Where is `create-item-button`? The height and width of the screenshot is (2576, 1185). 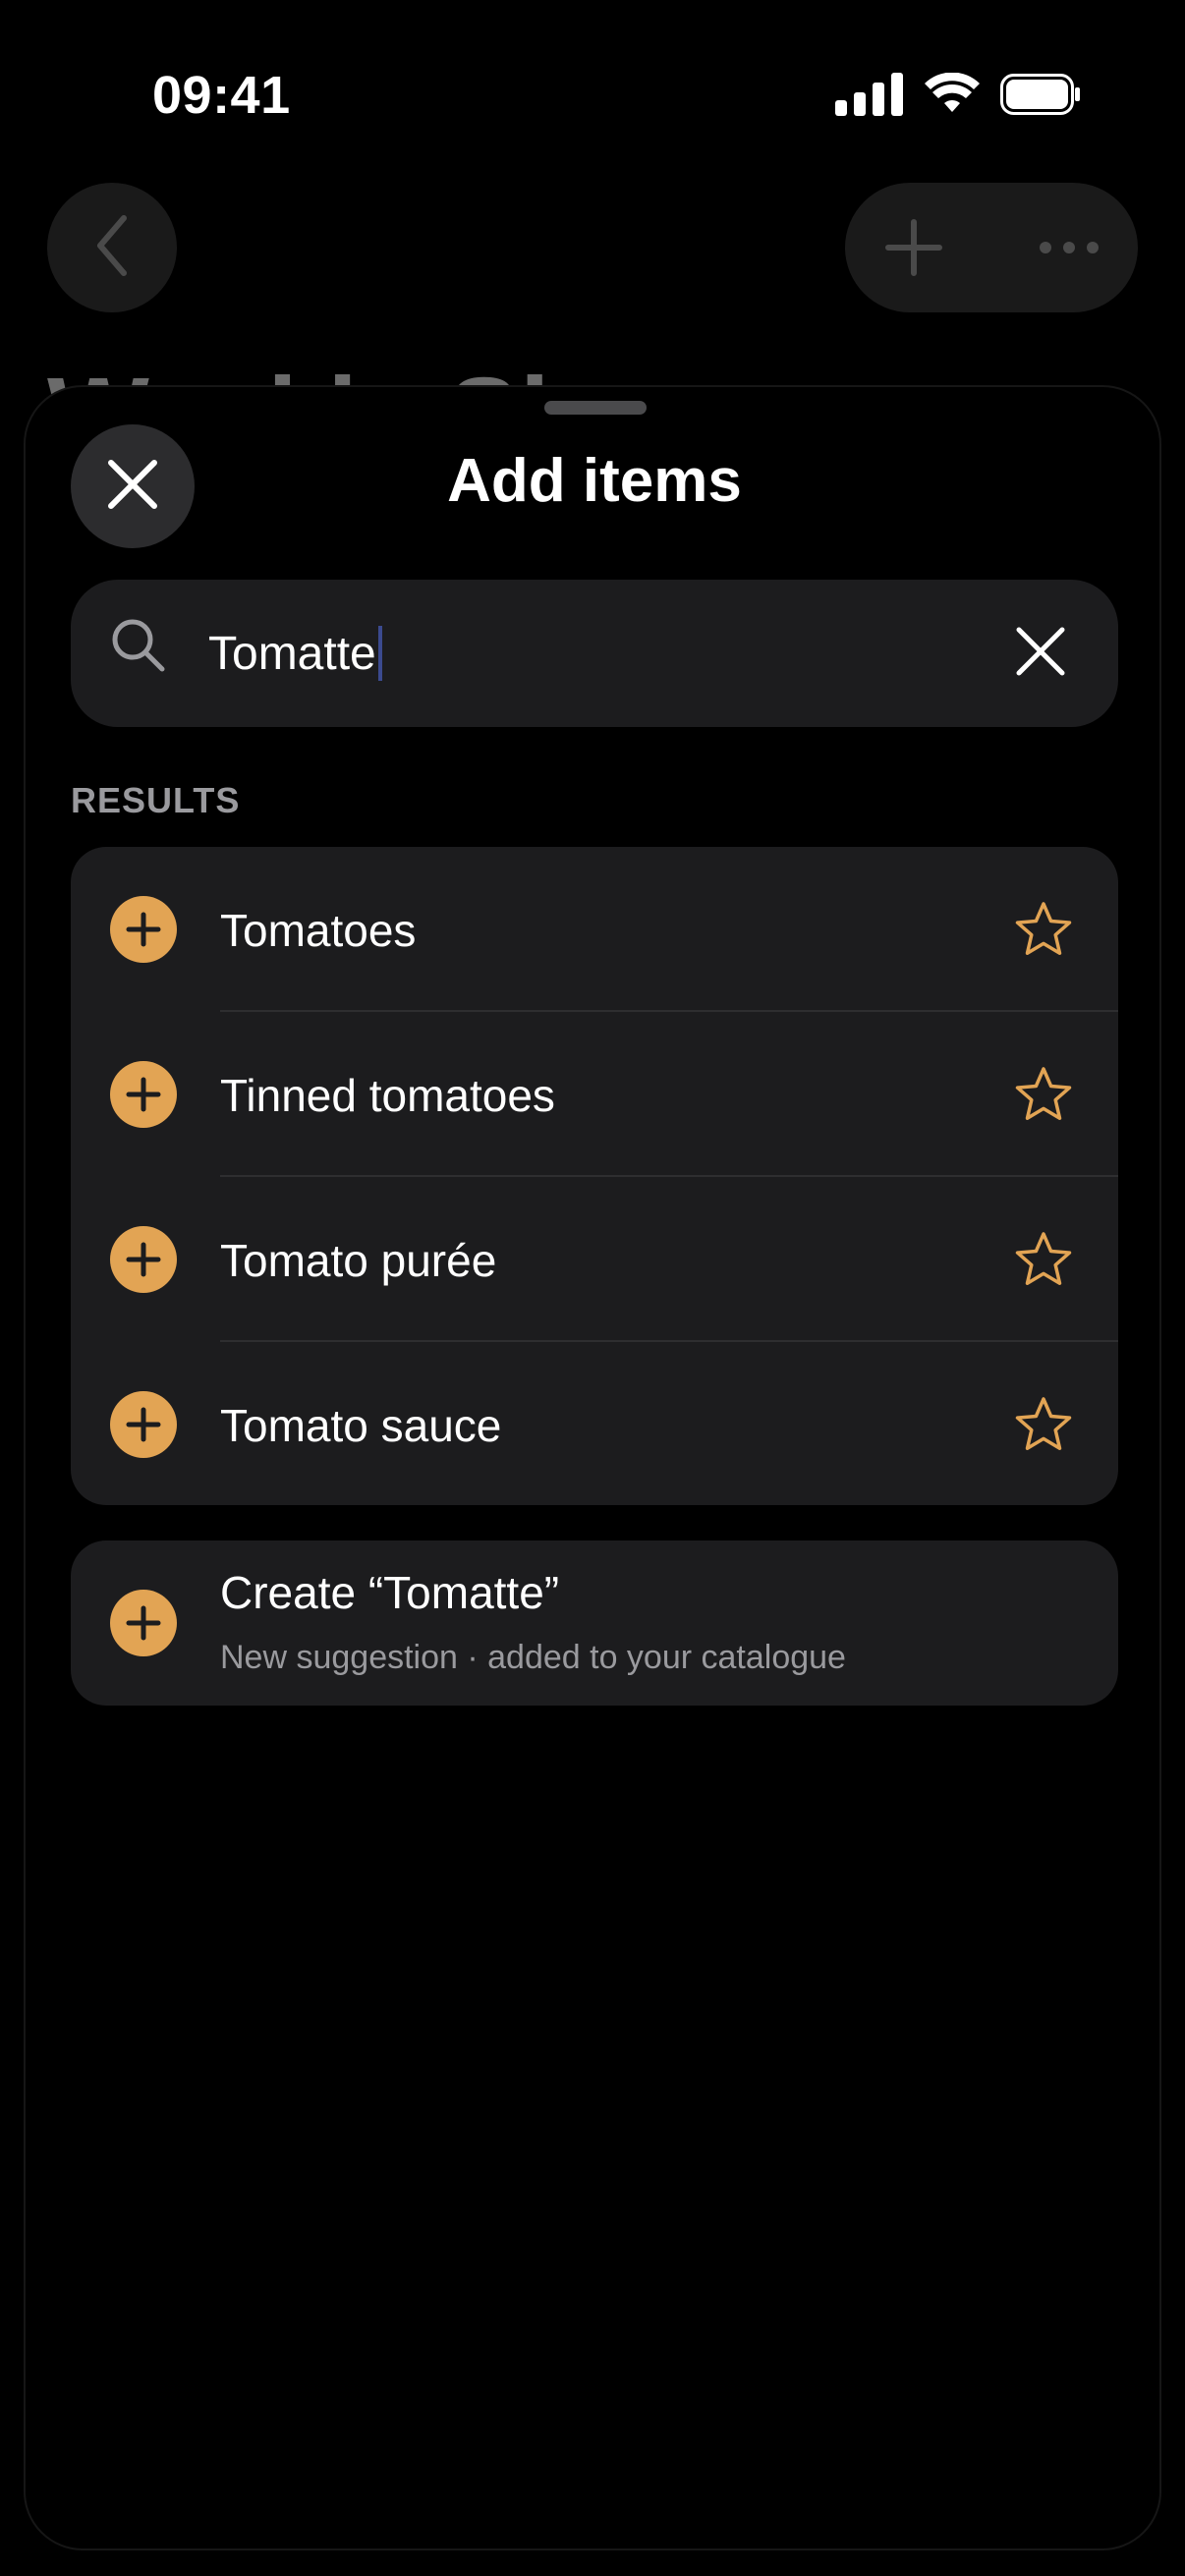 create-item-button is located at coordinates (144, 1623).